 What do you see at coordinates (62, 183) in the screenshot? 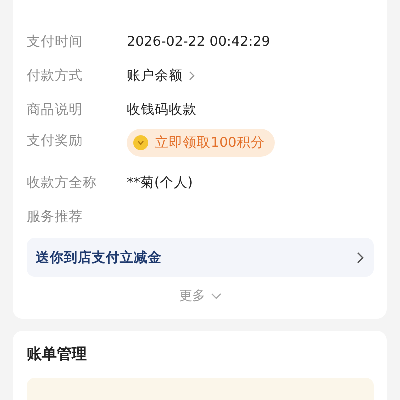
I see `field-label: 收款方全称` at bounding box center [62, 183].